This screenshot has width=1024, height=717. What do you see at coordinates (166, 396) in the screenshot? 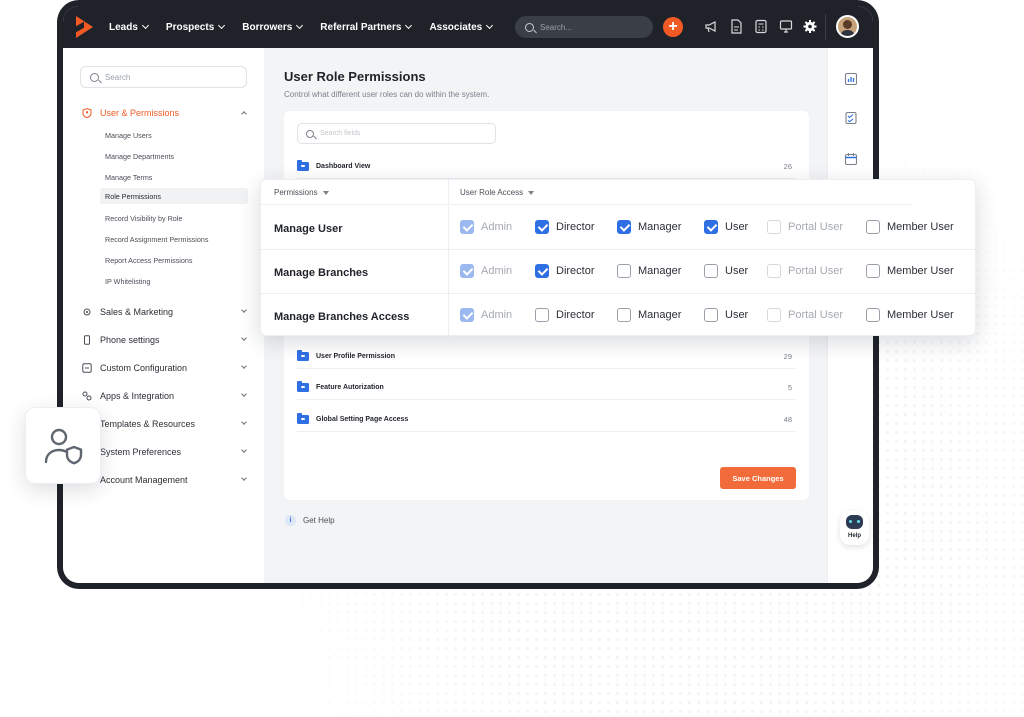
I see `sidebar-section-apps-integration: Apps & Integration` at bounding box center [166, 396].